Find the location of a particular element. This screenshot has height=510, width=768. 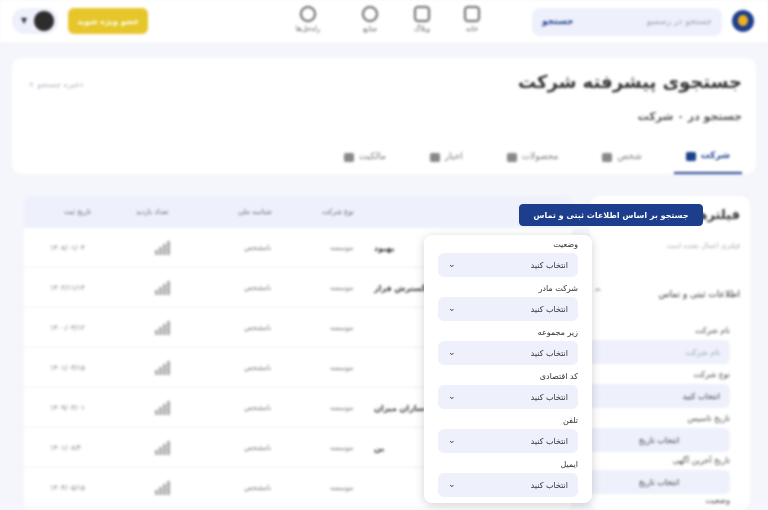

search-type-tabs: شرکت شخص محصولات اخبار مالکیت is located at coordinates (537, 157).